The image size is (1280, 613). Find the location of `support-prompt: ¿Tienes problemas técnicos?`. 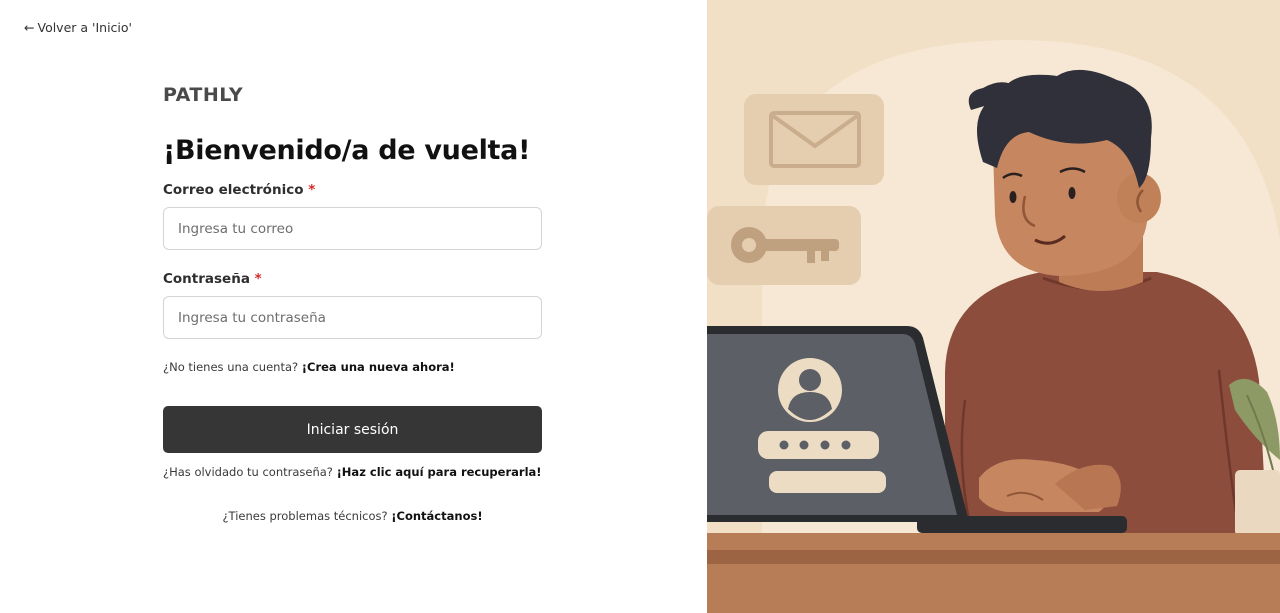

support-prompt: ¿Tienes problemas técnicos? is located at coordinates (305, 516).